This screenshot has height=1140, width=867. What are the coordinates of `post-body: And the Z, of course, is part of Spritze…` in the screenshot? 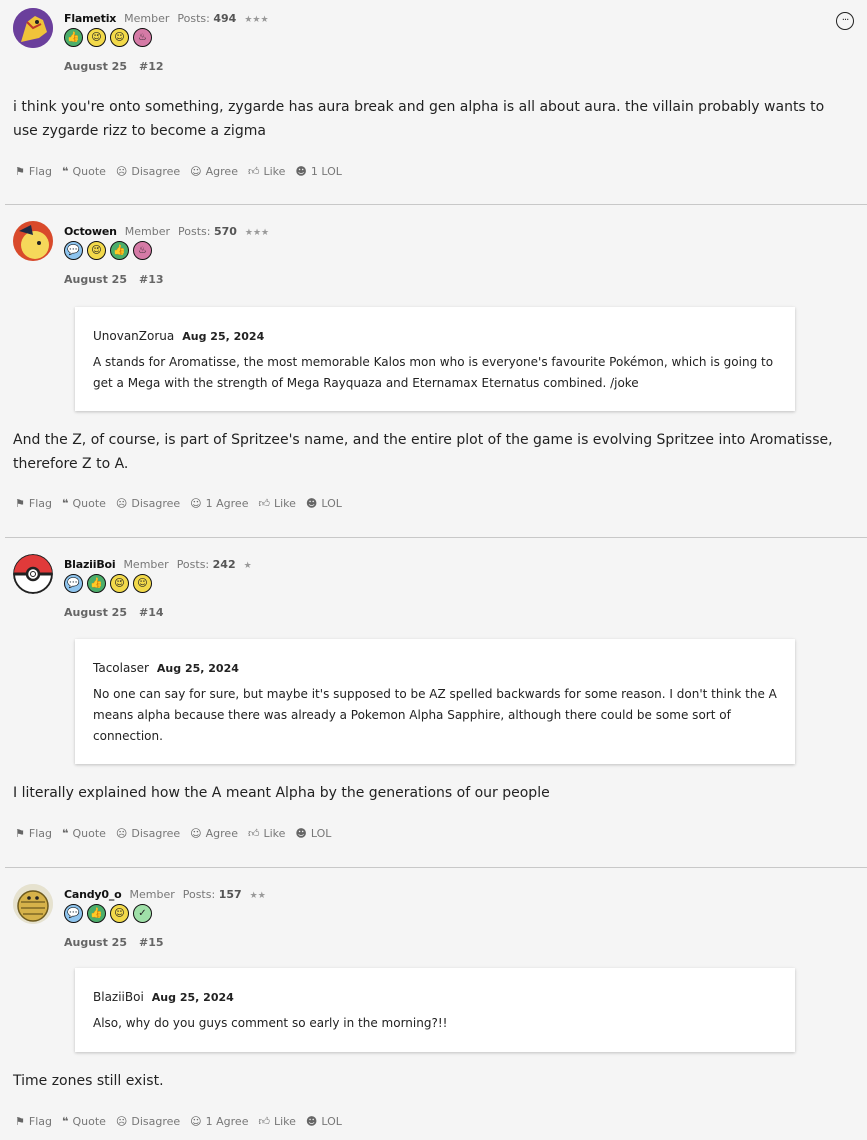 It's located at (423, 452).